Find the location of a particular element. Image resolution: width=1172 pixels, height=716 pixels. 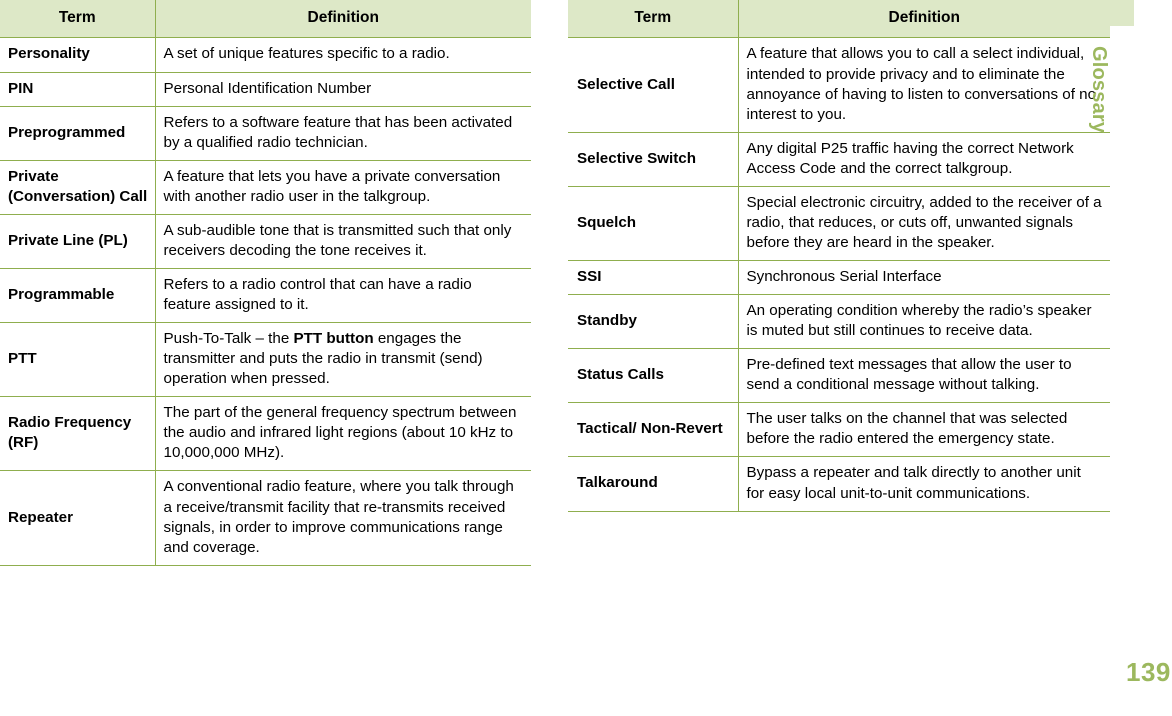

term-cell: Radio Frequency (RF) is located at coordinates (78, 434).